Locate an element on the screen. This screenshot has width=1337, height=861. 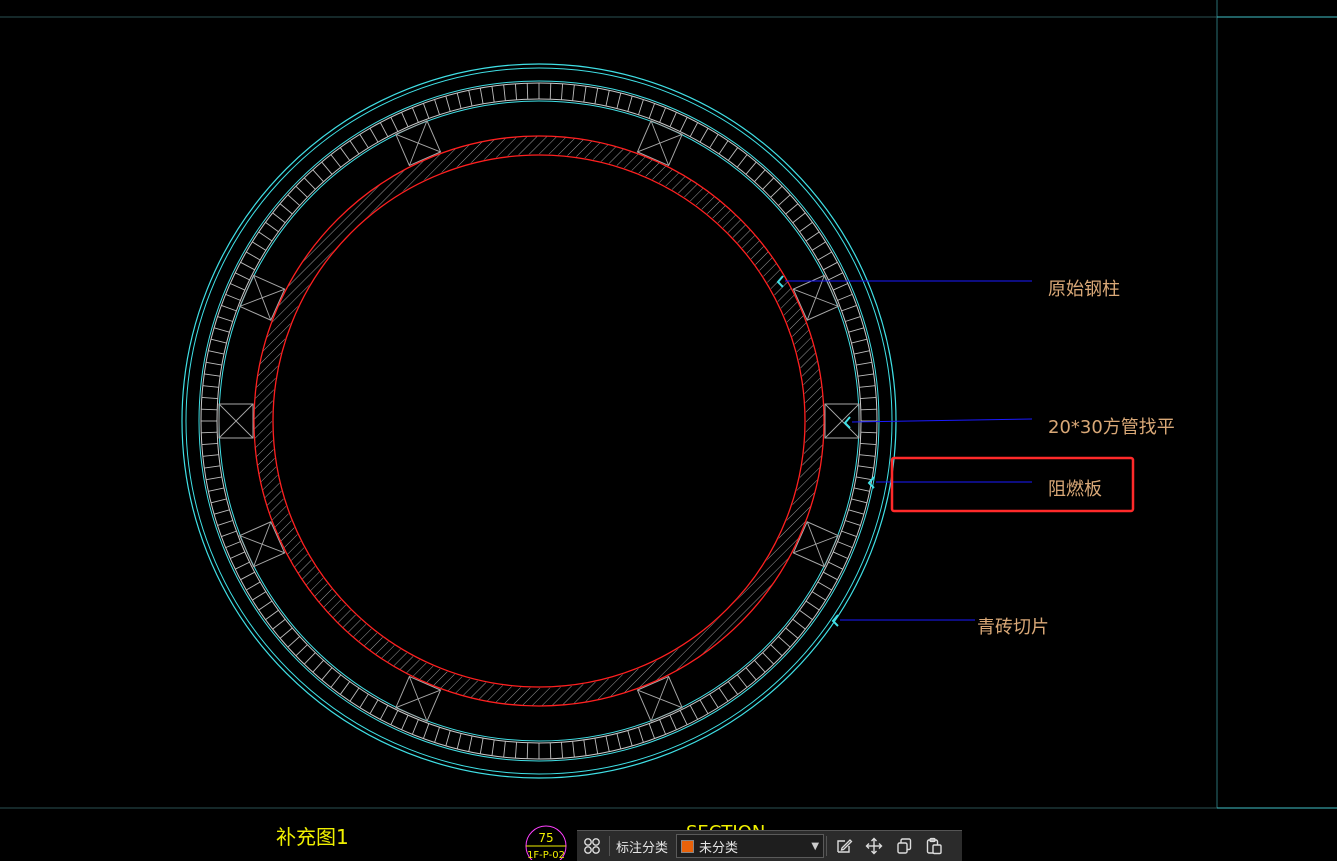
annotation-toolbar: 标注分类 未分类 ▼ is located at coordinates (769, 845).